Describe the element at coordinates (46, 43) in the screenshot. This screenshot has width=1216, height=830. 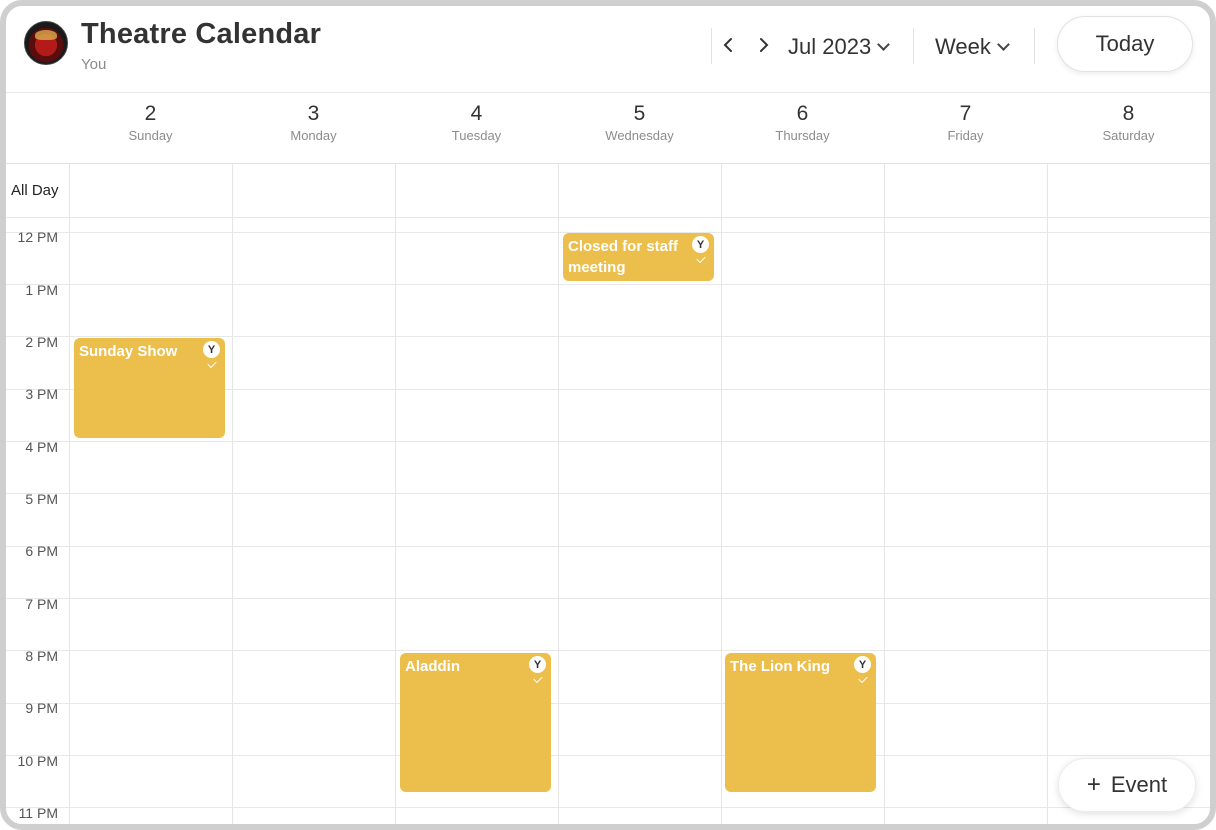
I see `calendar-avatar` at that location.